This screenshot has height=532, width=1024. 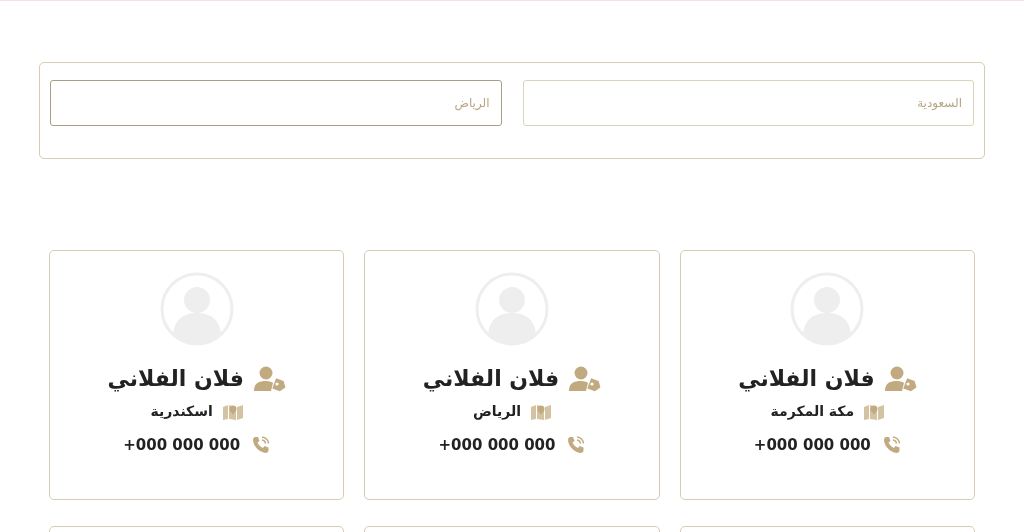 What do you see at coordinates (276, 103) in the screenshot?
I see `select-field: الرياض` at bounding box center [276, 103].